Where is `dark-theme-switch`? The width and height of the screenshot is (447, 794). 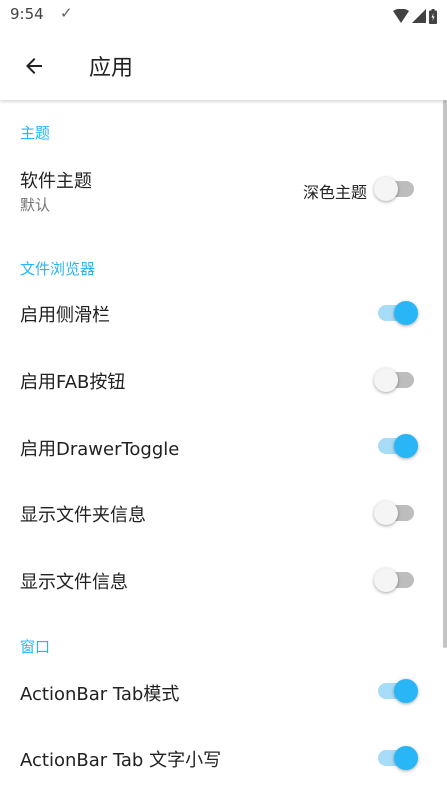 dark-theme-switch is located at coordinates (394, 189).